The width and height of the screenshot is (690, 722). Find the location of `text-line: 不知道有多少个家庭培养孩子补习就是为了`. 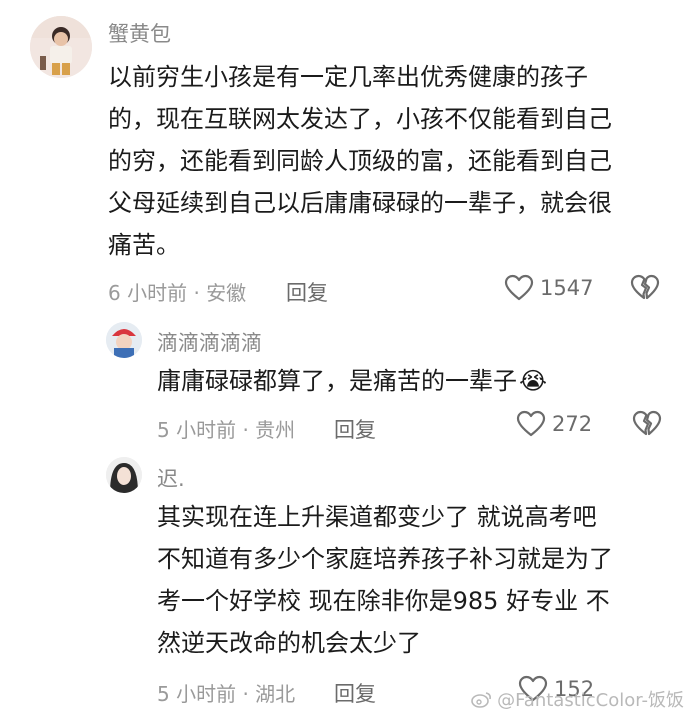

text-line: 不知道有多少个家庭培养孩子补习就是为了 is located at coordinates (385, 559).